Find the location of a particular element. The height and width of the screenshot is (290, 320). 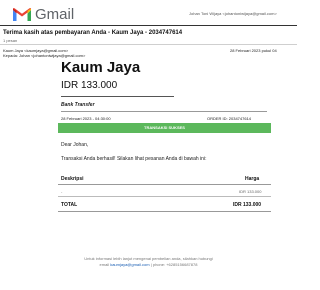

footer-email-prefix: email is located at coordinates (105, 264).